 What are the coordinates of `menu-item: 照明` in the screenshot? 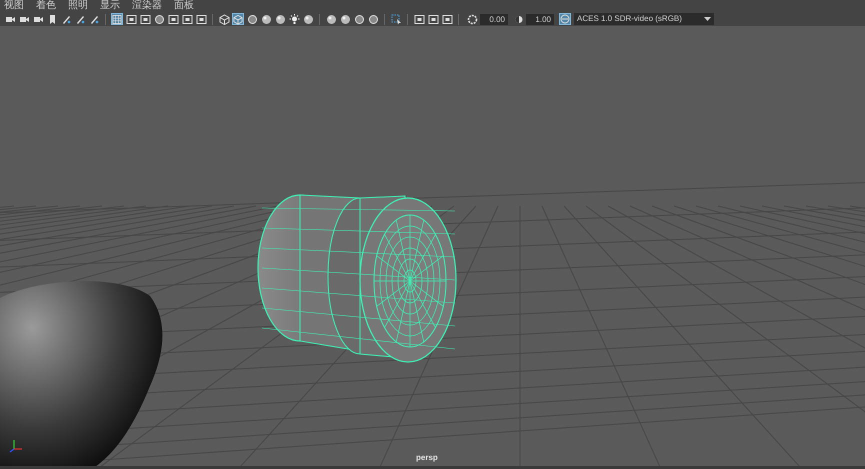 It's located at (78, 6).